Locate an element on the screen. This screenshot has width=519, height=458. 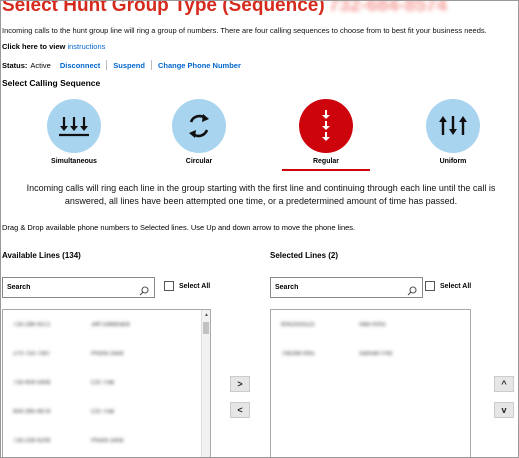
list-scrollbar: ▲ is located at coordinates (205, 383).